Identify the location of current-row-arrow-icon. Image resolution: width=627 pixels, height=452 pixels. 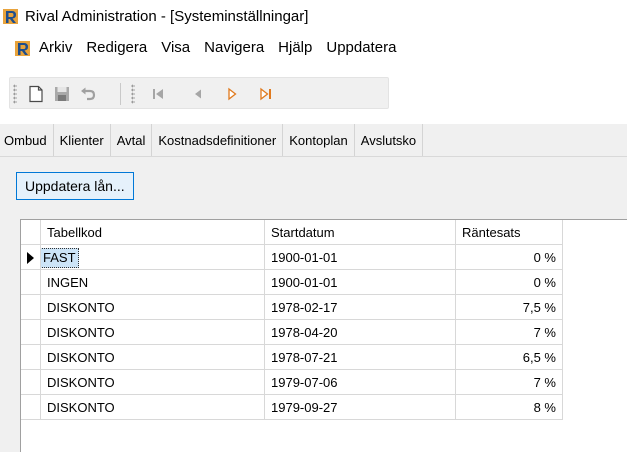
(30, 258).